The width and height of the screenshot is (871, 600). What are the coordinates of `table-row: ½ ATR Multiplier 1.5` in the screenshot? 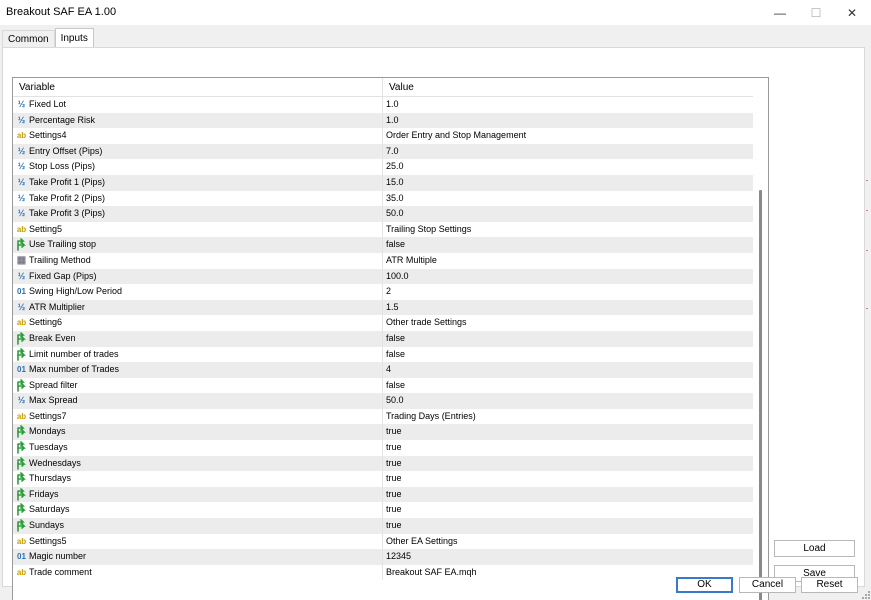 It's located at (383, 307).